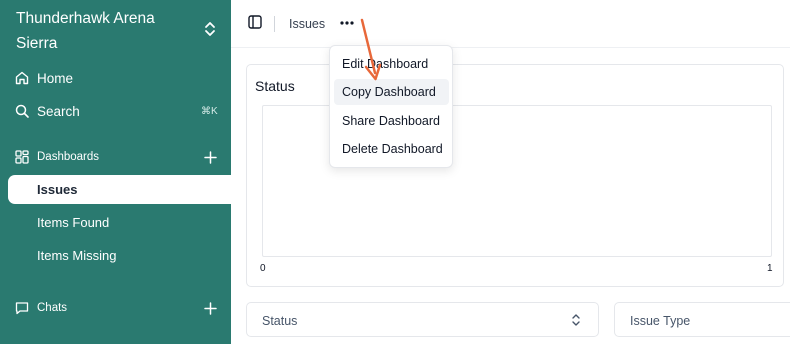 The height and width of the screenshot is (344, 790). I want to click on search-icon, so click(22, 111).